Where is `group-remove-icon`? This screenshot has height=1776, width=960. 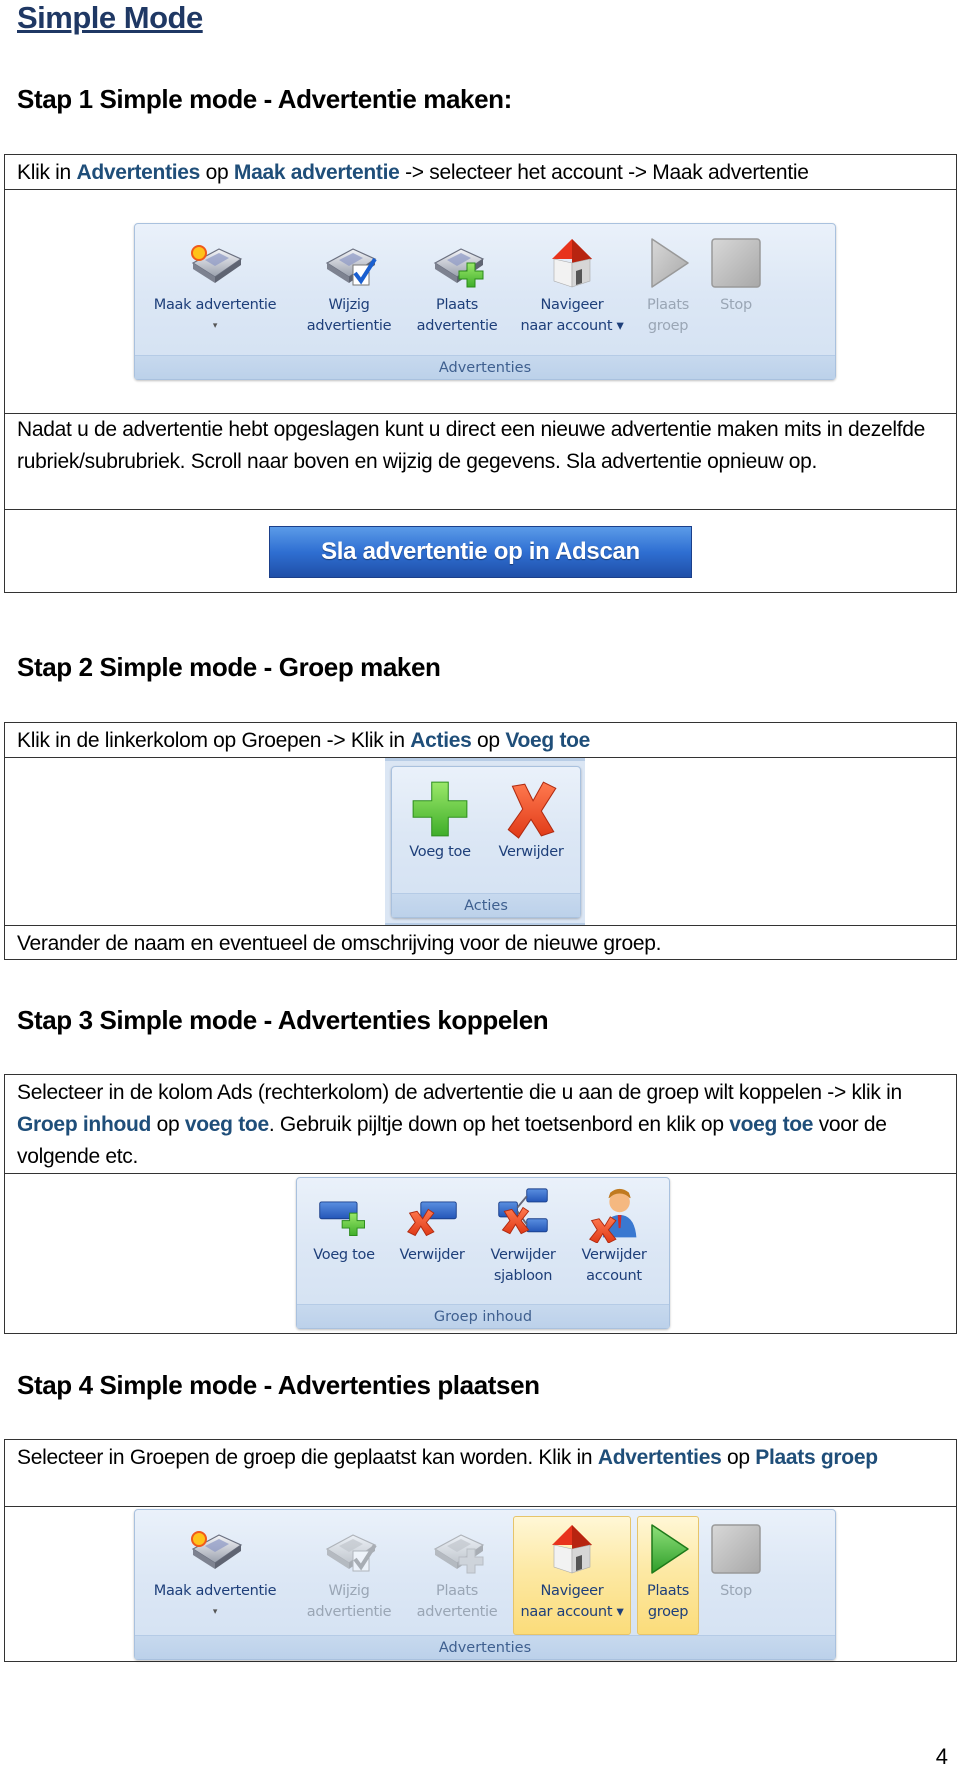
group-remove-icon is located at coordinates (432, 1219).